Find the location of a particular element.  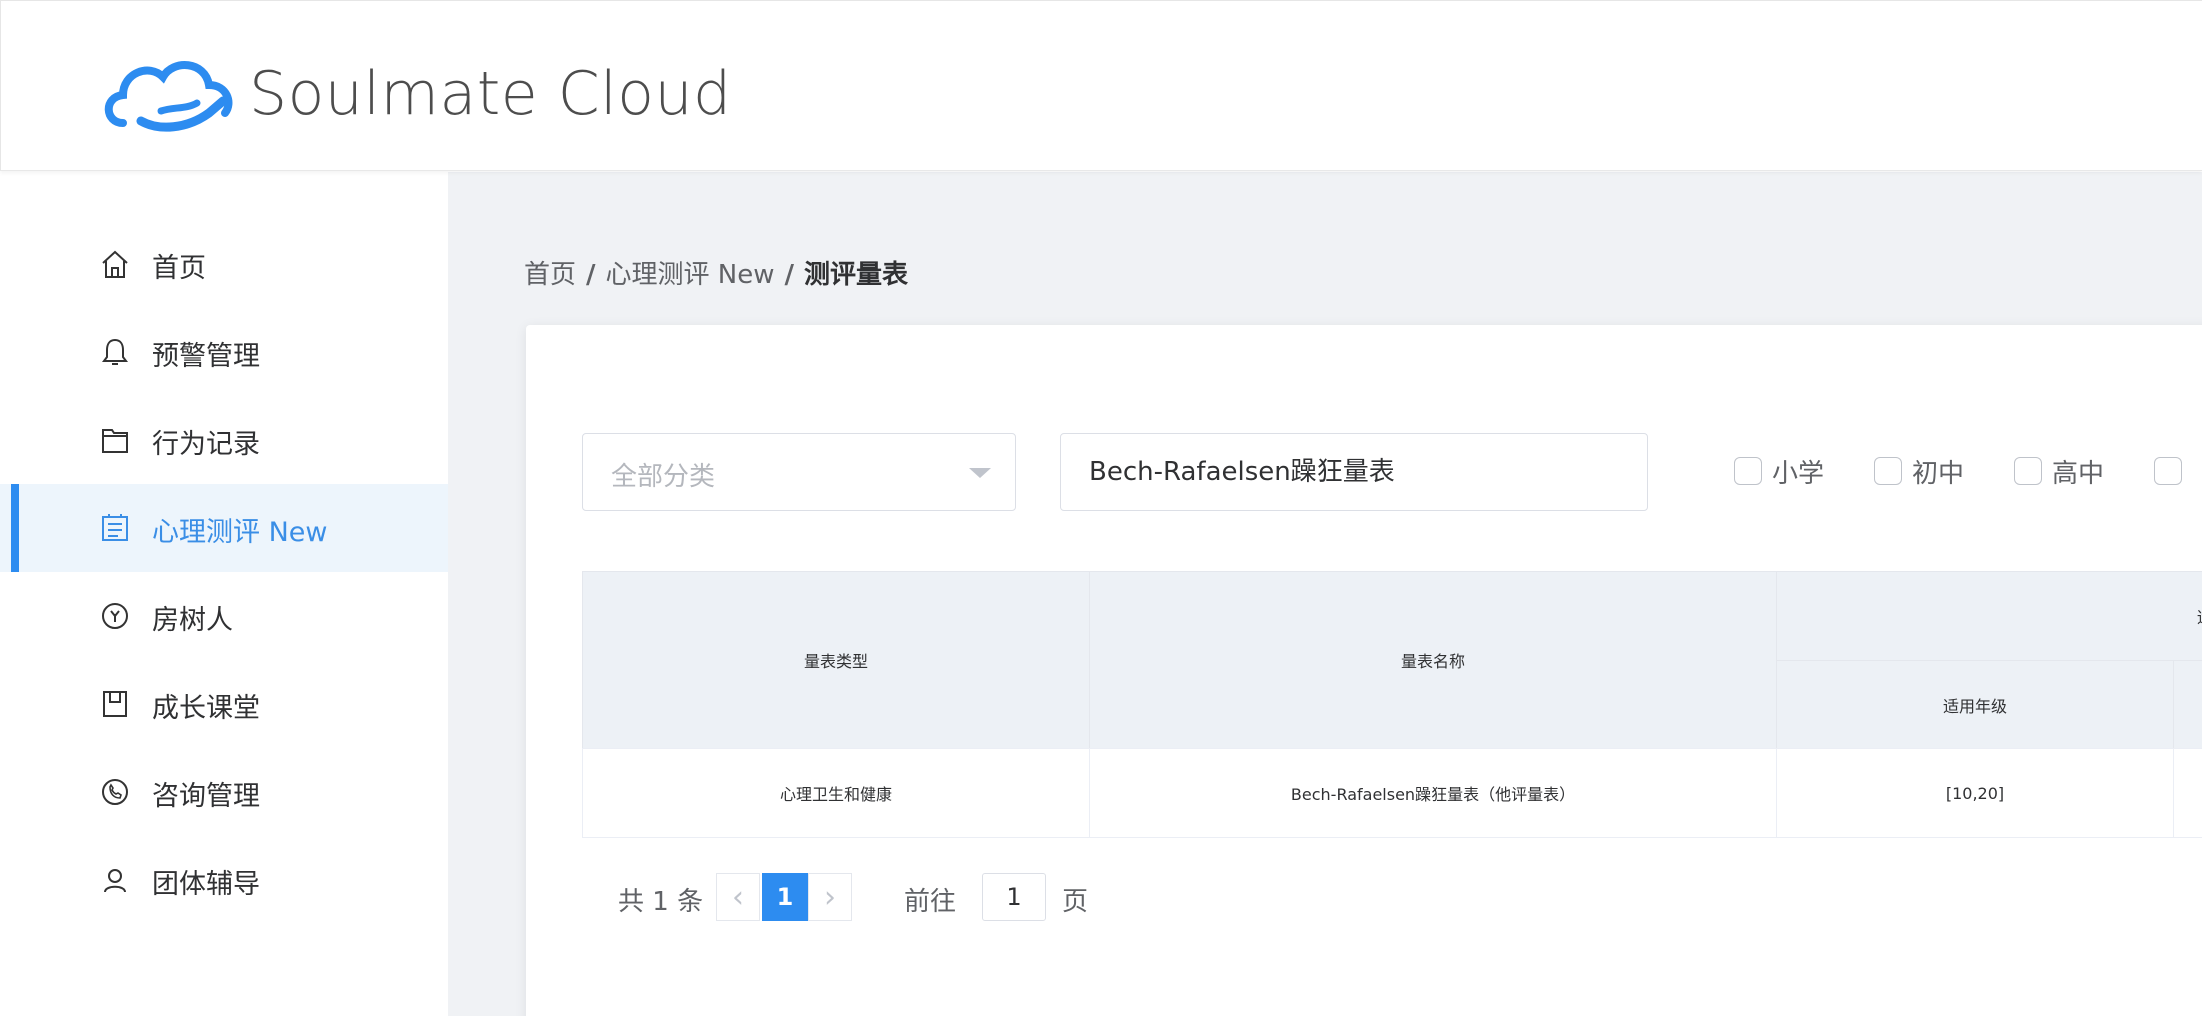

chevron-right-icon: › is located at coordinates (830, 897).